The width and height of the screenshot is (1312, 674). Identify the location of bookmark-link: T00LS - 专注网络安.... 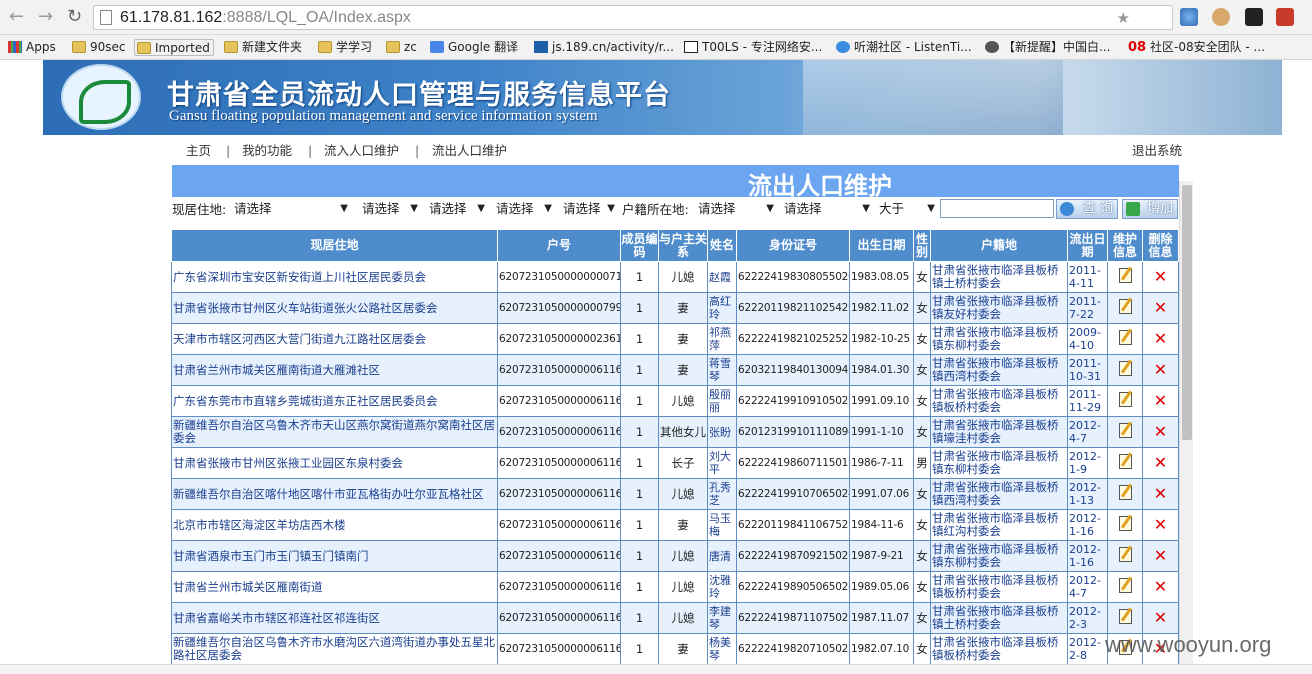
(752, 47).